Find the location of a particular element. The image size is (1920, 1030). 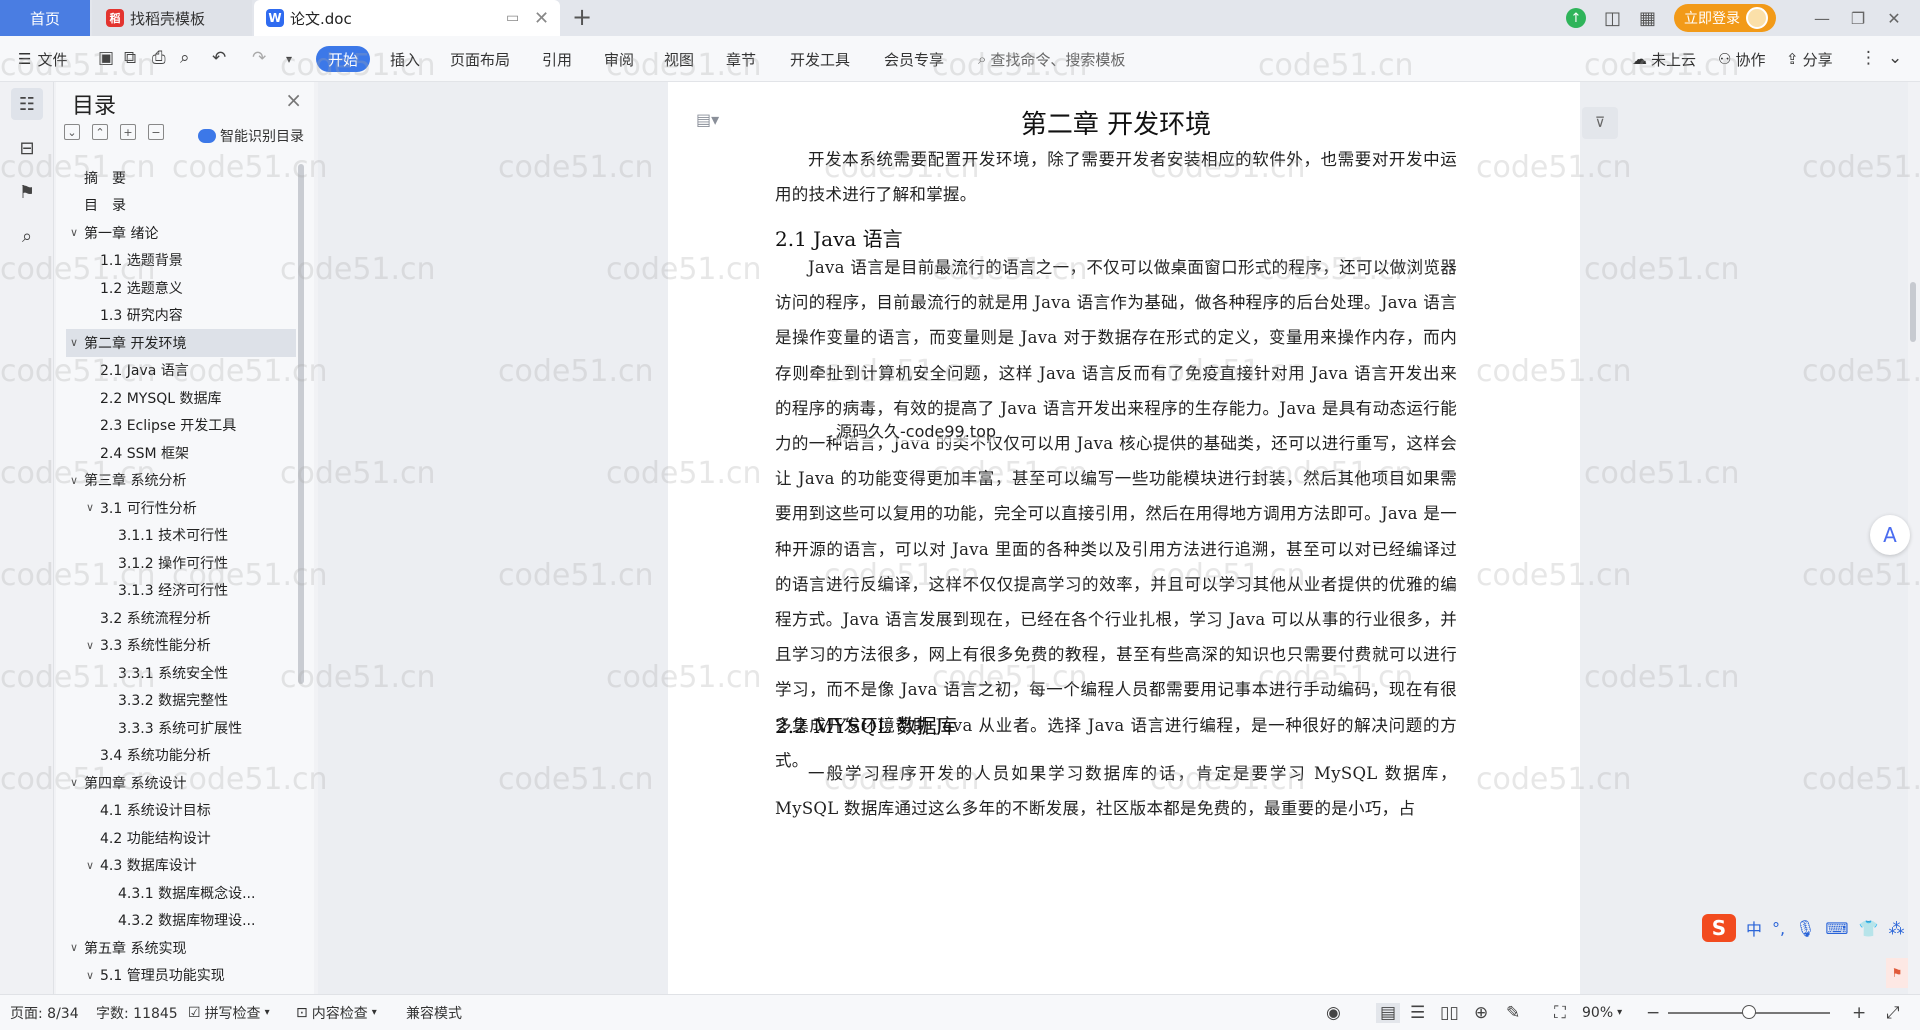

toc-item: 3.1.2 操作可行性 is located at coordinates (181, 563).